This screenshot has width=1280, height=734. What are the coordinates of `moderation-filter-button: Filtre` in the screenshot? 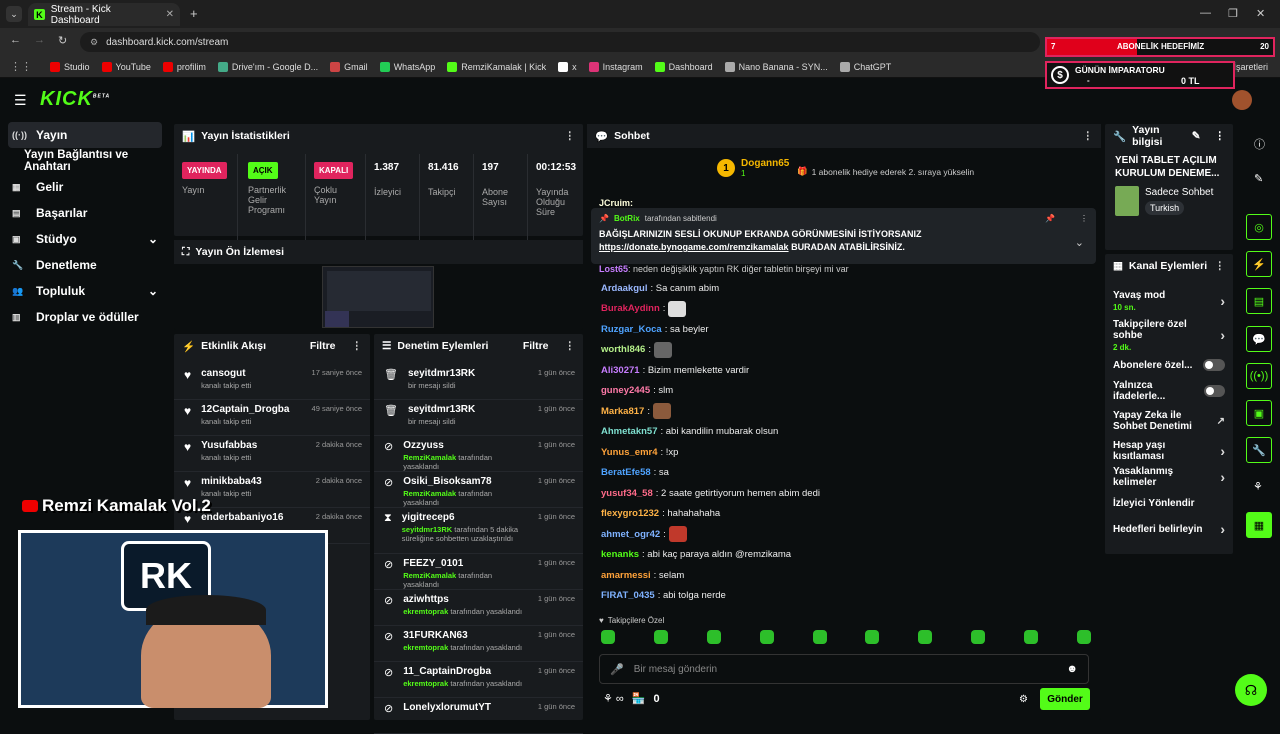 It's located at (536, 346).